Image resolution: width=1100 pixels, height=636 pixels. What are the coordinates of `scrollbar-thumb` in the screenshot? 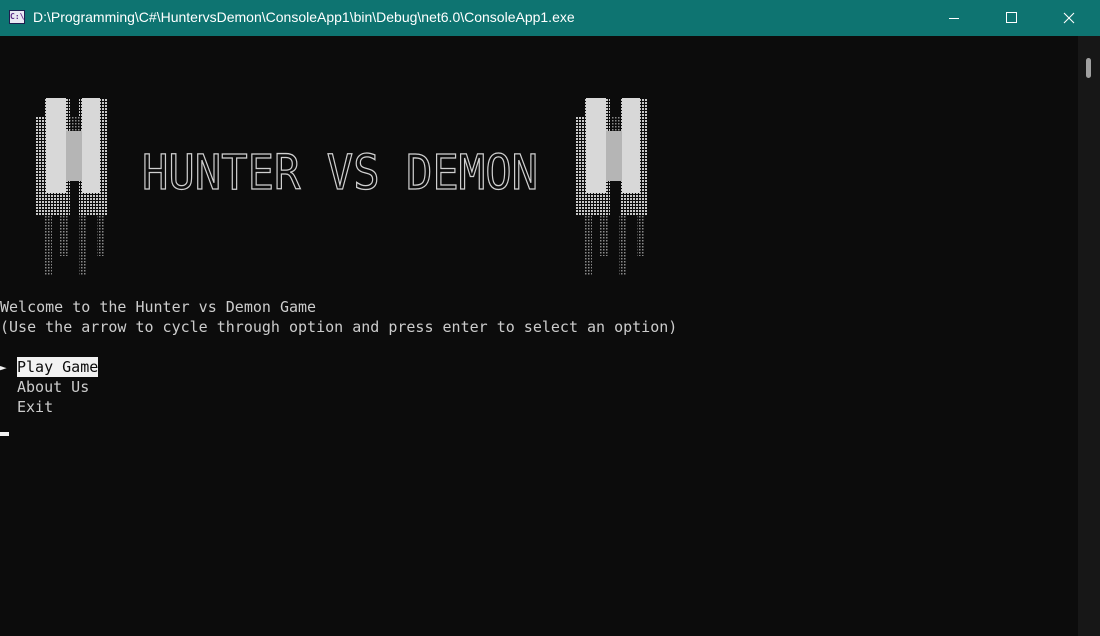 It's located at (1088, 68).